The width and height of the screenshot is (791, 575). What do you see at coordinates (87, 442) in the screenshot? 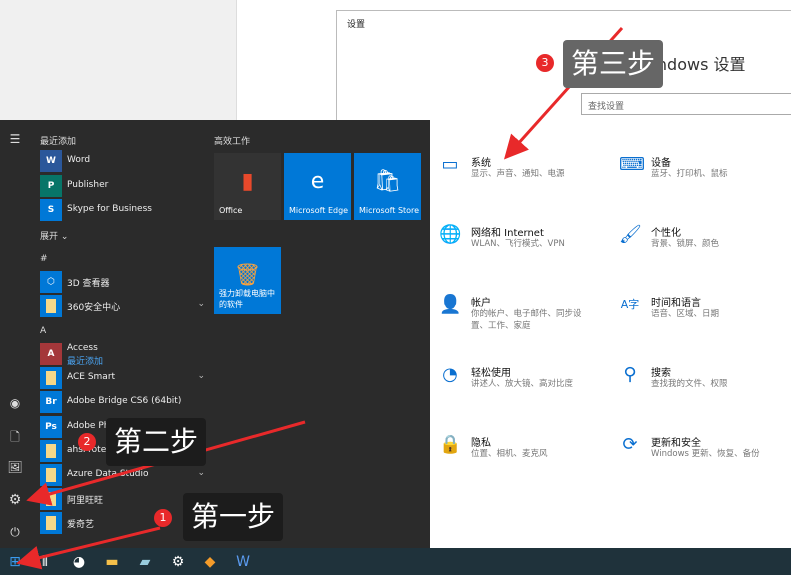
I see `step2-badge: 2` at bounding box center [87, 442].